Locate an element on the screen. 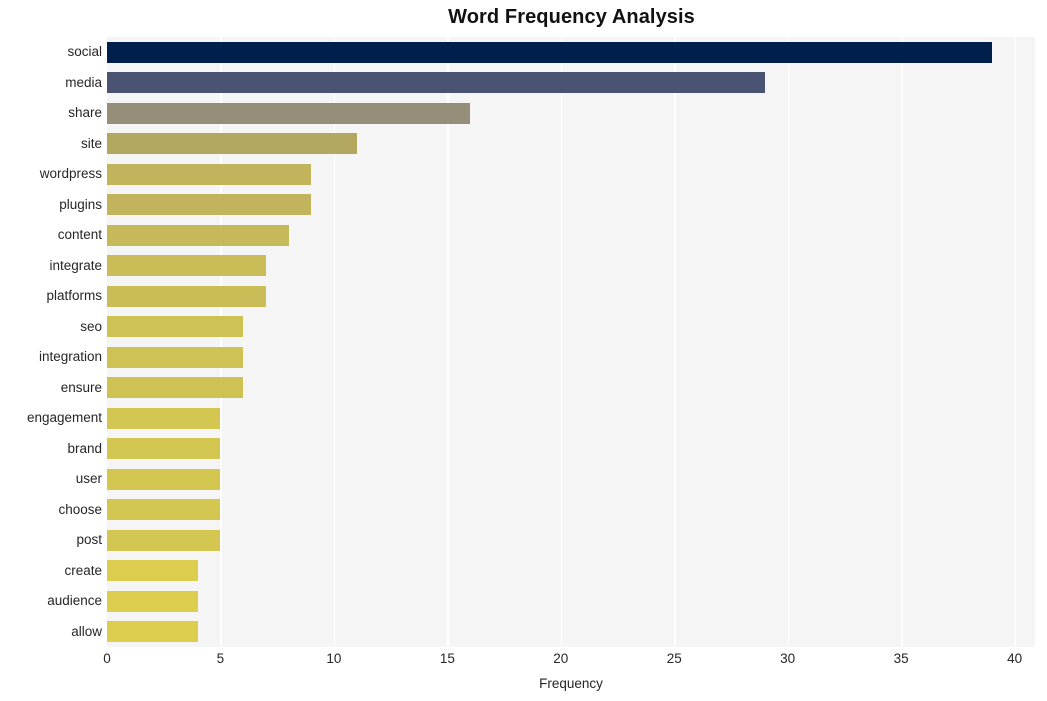  y-tick-label: media is located at coordinates (83, 82).